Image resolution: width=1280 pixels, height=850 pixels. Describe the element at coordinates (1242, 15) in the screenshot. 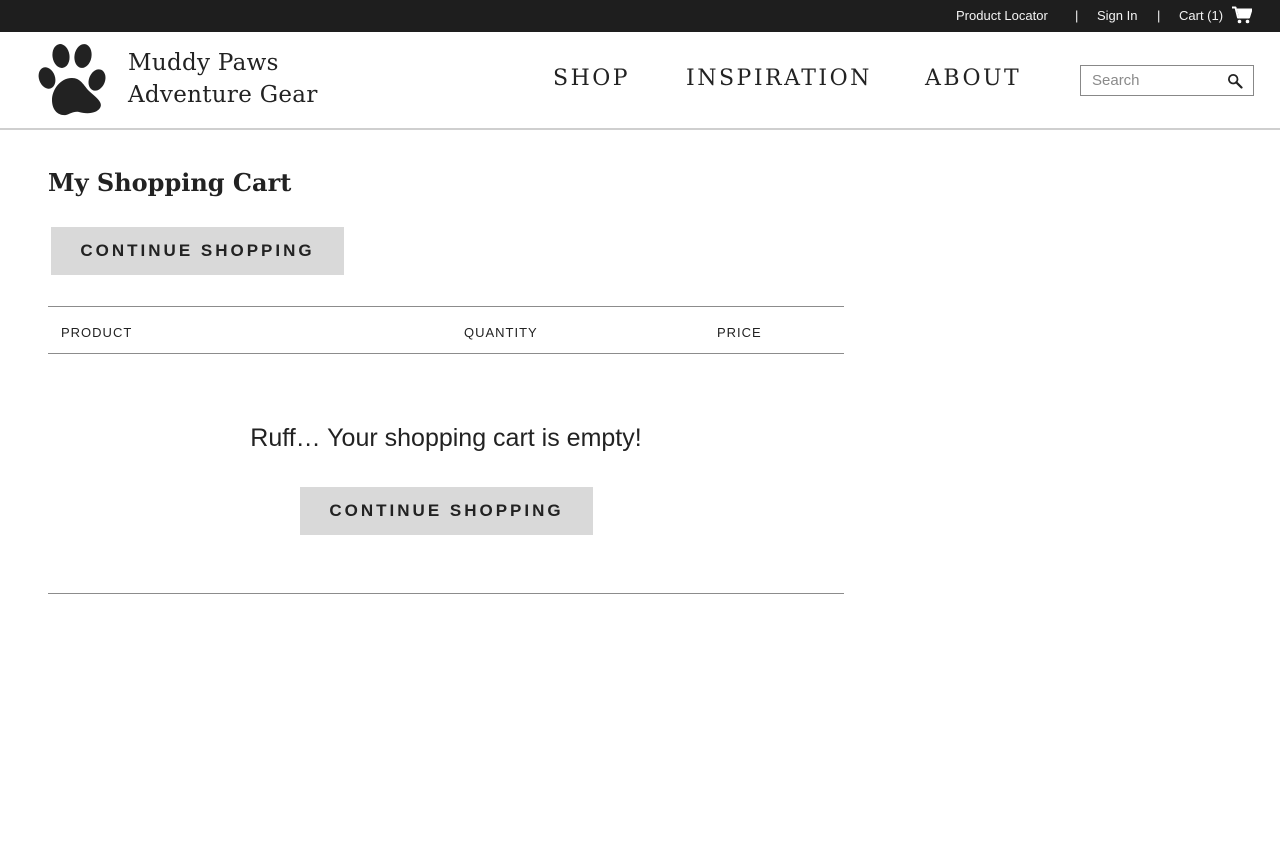

I see `cart-icon` at that location.